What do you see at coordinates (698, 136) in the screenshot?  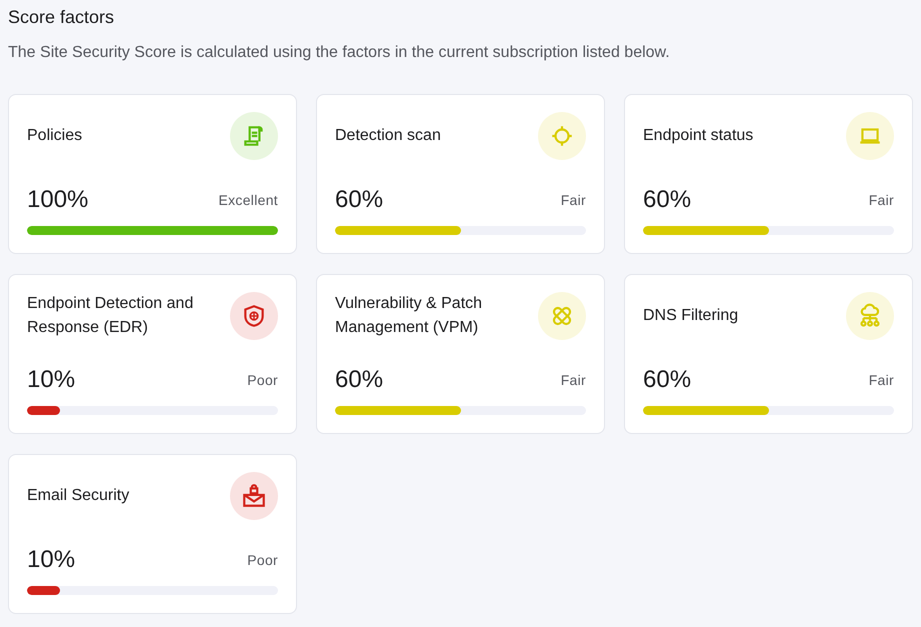 I see `factor-title: Endpoint status` at bounding box center [698, 136].